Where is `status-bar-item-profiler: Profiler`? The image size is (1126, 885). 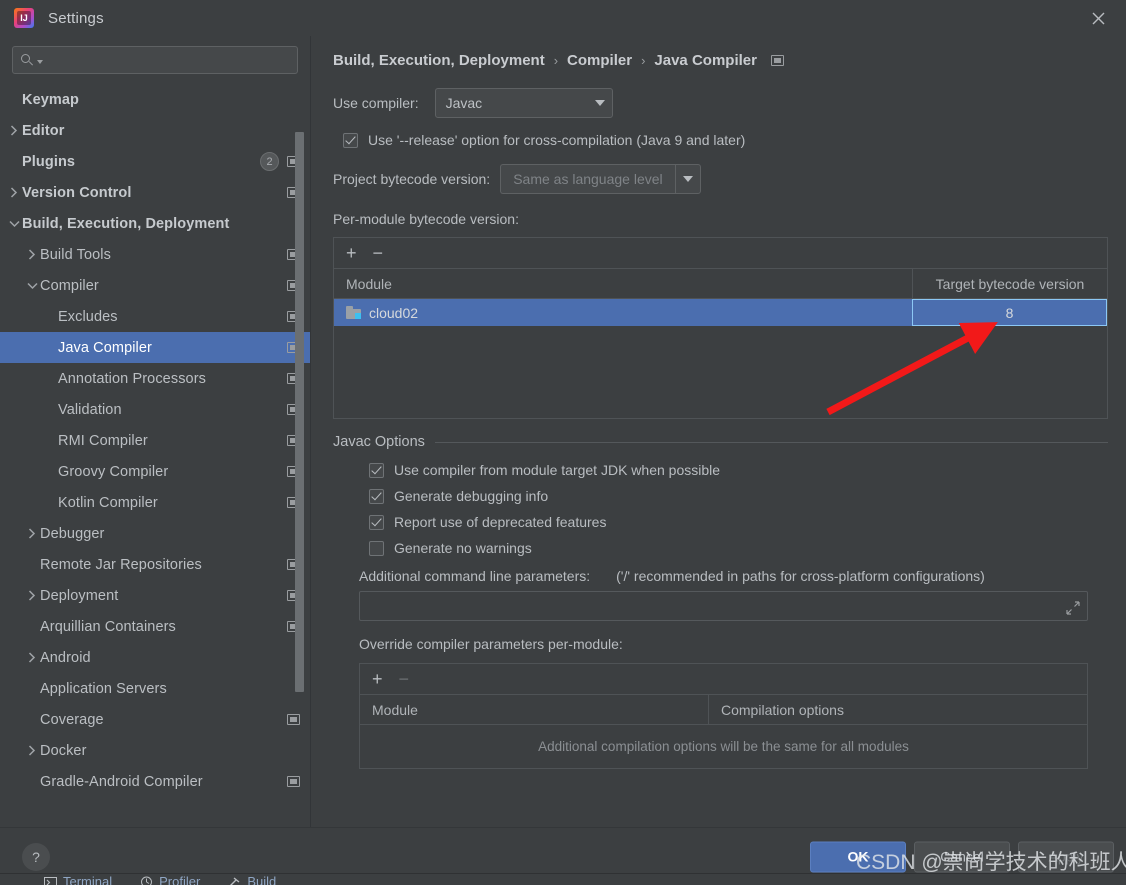 status-bar-item-profiler: Profiler is located at coordinates (170, 879).